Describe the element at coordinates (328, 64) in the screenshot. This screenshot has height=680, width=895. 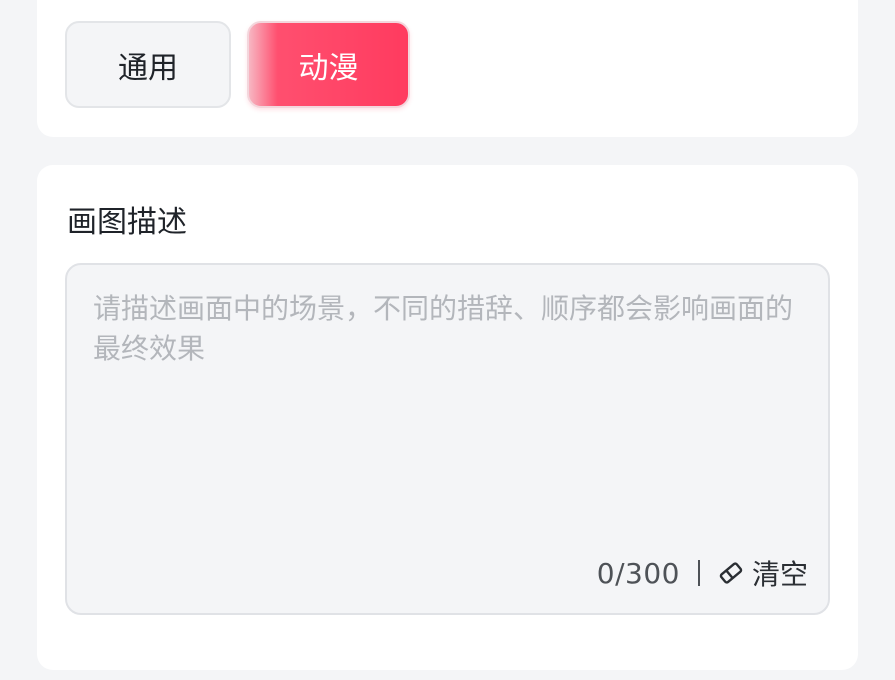
I see `style-option-anime: 动漫` at that location.